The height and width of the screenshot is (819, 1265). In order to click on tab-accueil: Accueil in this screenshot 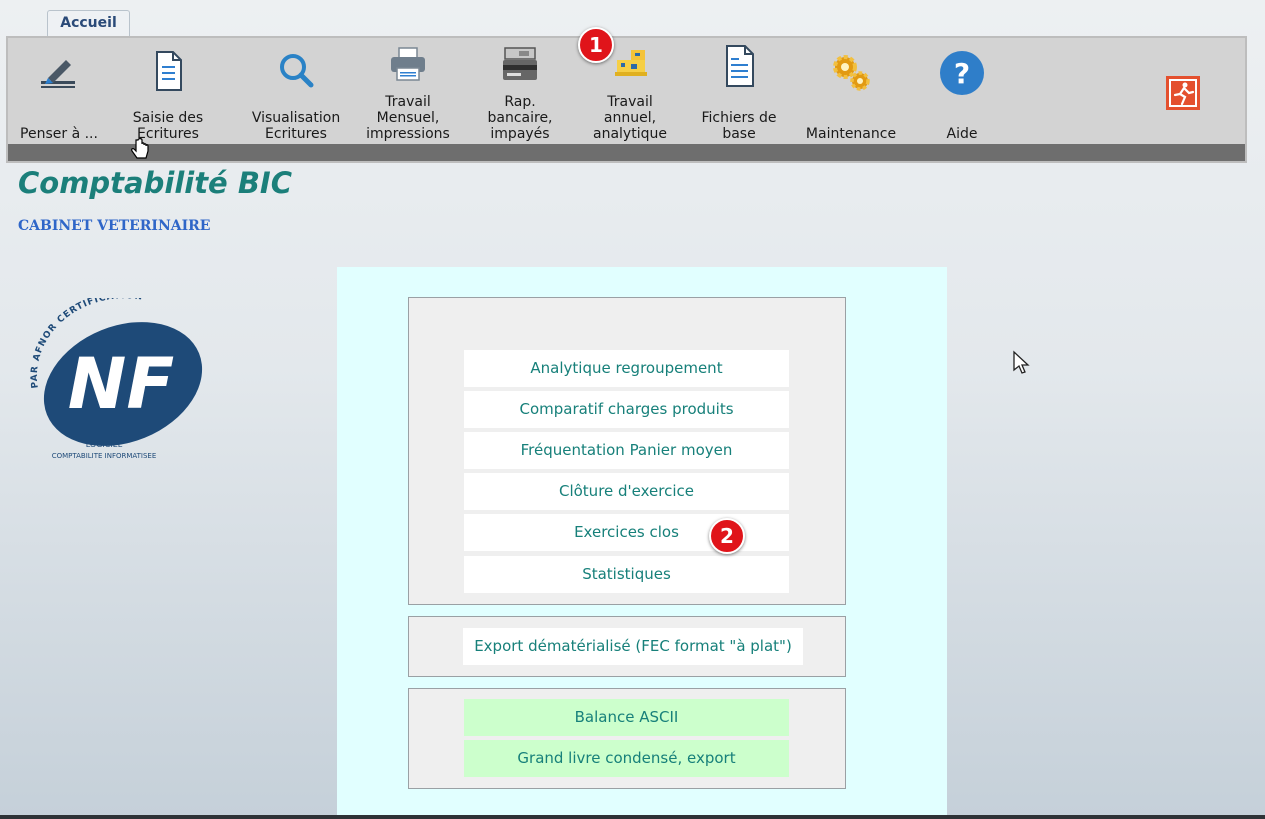, I will do `click(88, 23)`.